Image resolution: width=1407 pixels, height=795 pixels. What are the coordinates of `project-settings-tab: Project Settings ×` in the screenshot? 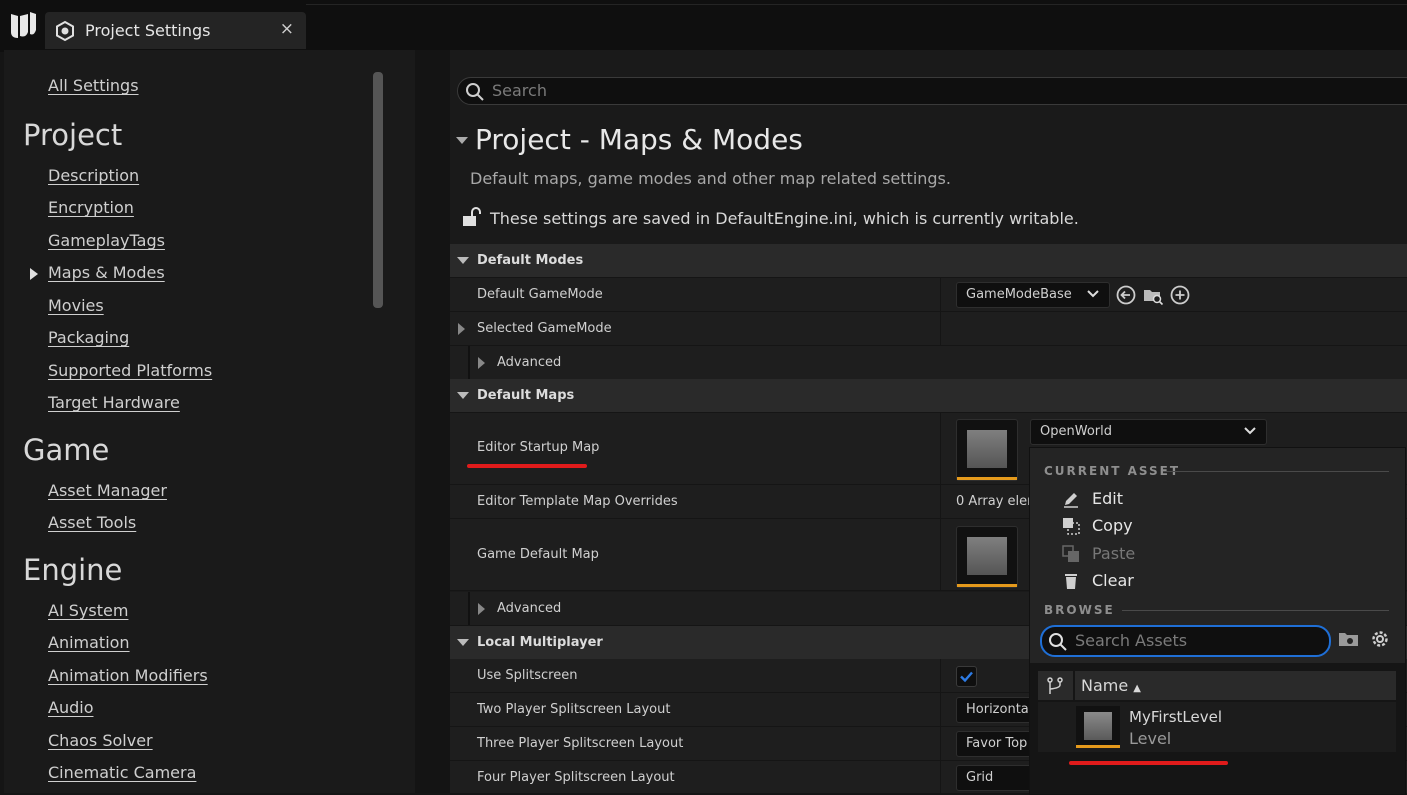 It's located at (175, 30).